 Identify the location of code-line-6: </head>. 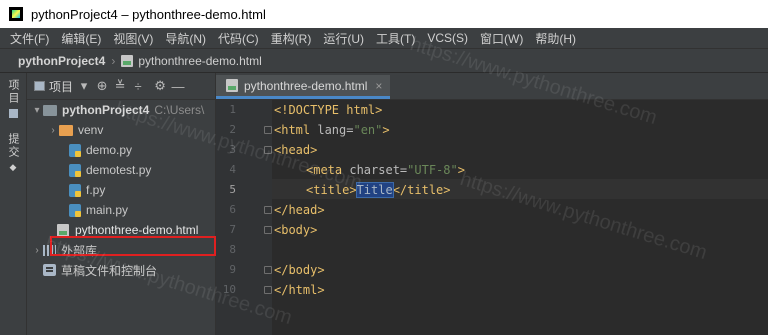
(299, 210).